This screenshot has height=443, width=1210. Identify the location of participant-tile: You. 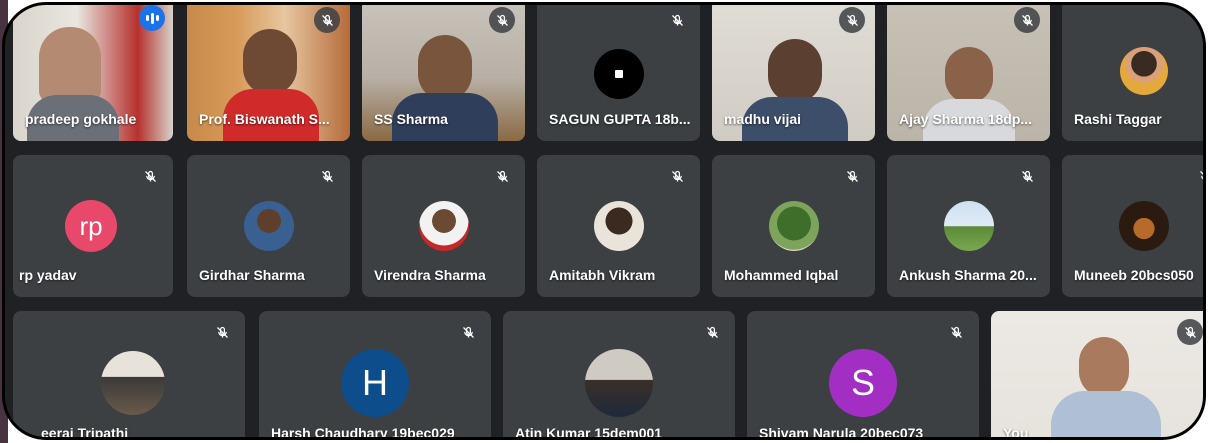
(1097, 375).